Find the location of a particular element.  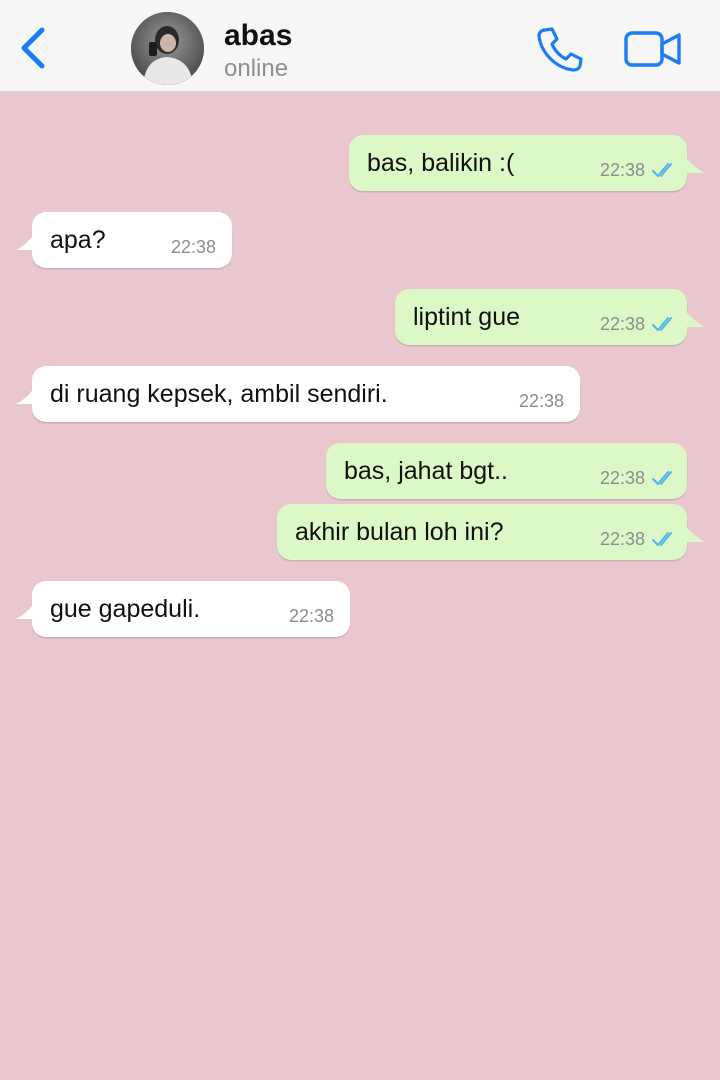

message-text: bas, balikin :( is located at coordinates (441, 163).